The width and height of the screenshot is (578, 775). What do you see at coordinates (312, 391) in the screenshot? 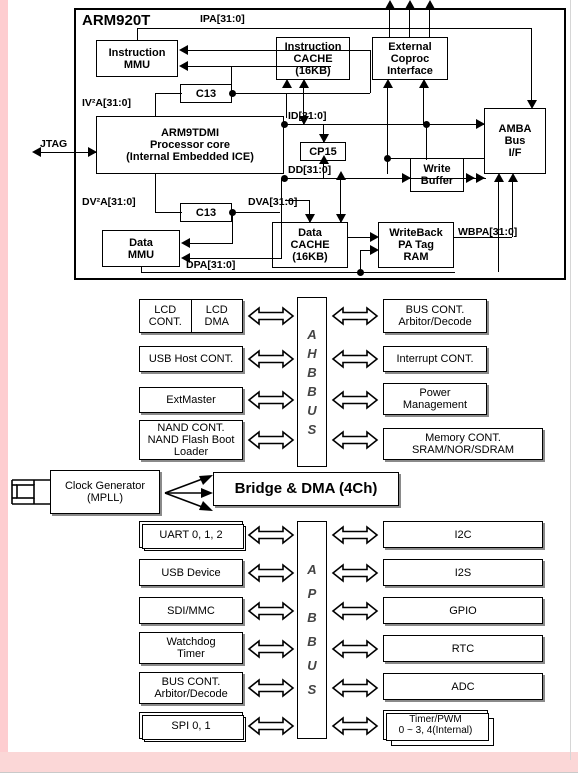
I see `ahb-letter-3: B` at bounding box center [312, 391].